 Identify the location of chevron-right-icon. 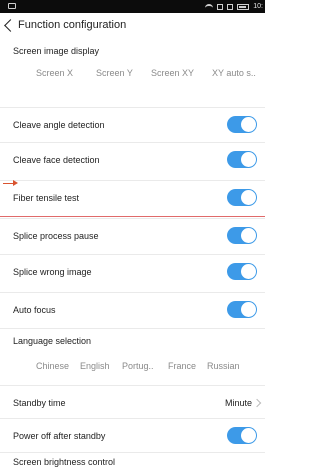
(257, 403).